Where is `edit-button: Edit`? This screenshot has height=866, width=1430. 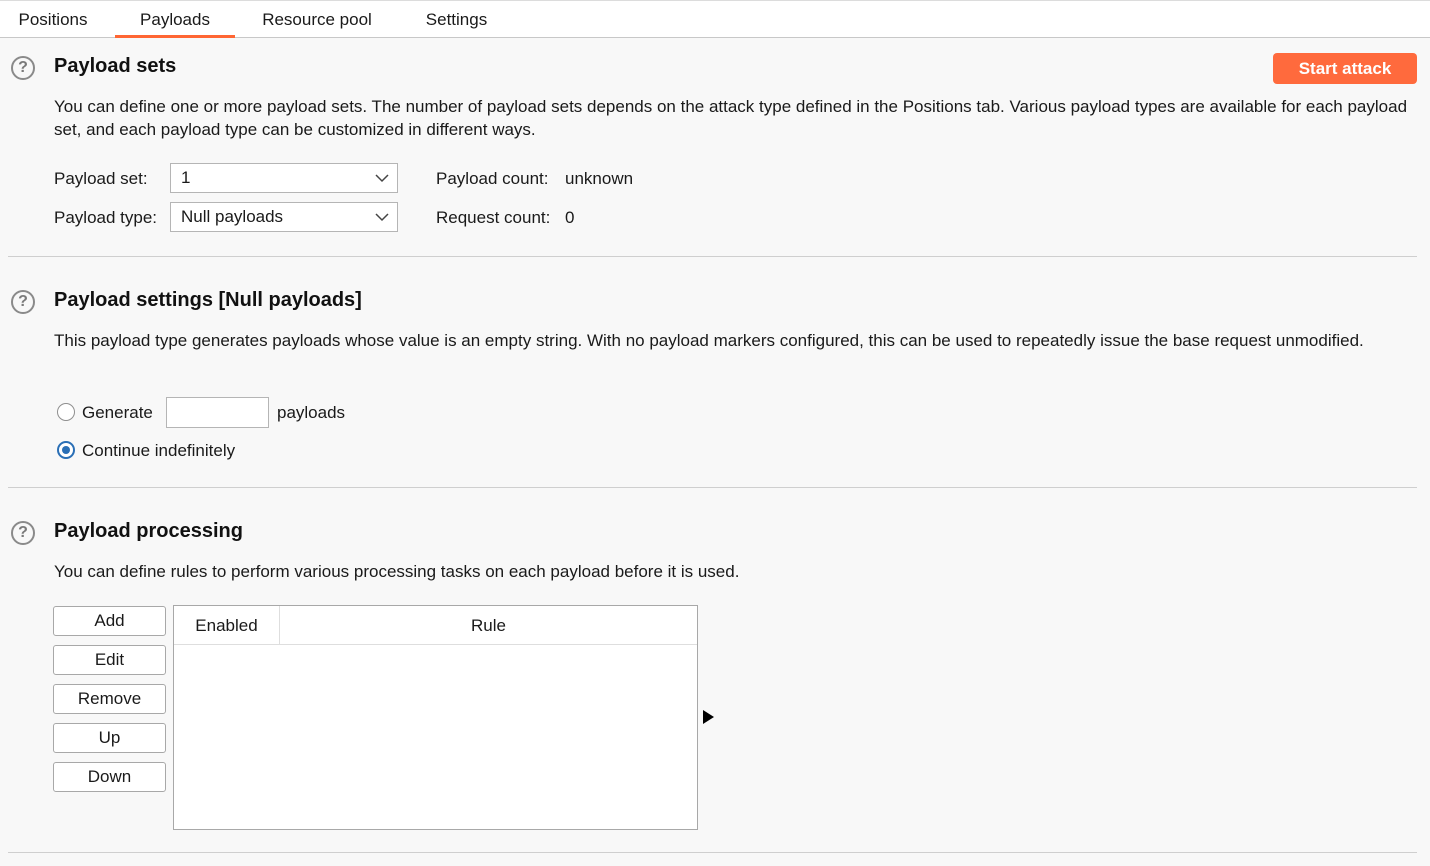
edit-button: Edit is located at coordinates (109, 660).